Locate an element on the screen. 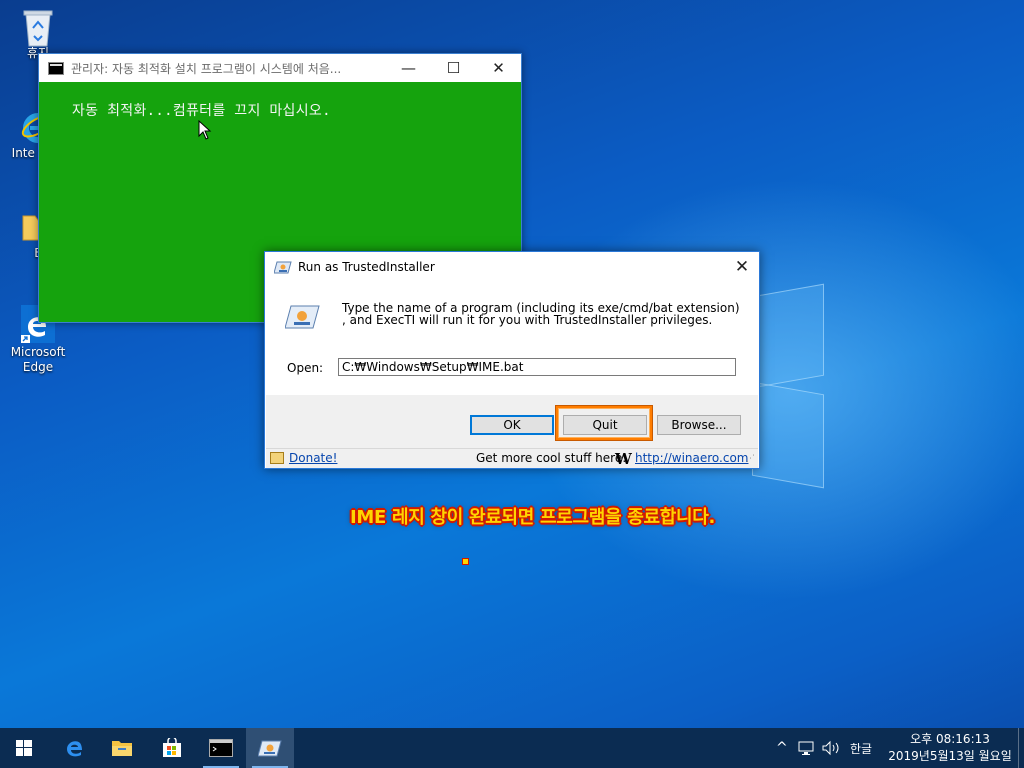  more-stuff-text: Get more cool stuff here: is located at coordinates (551, 458).